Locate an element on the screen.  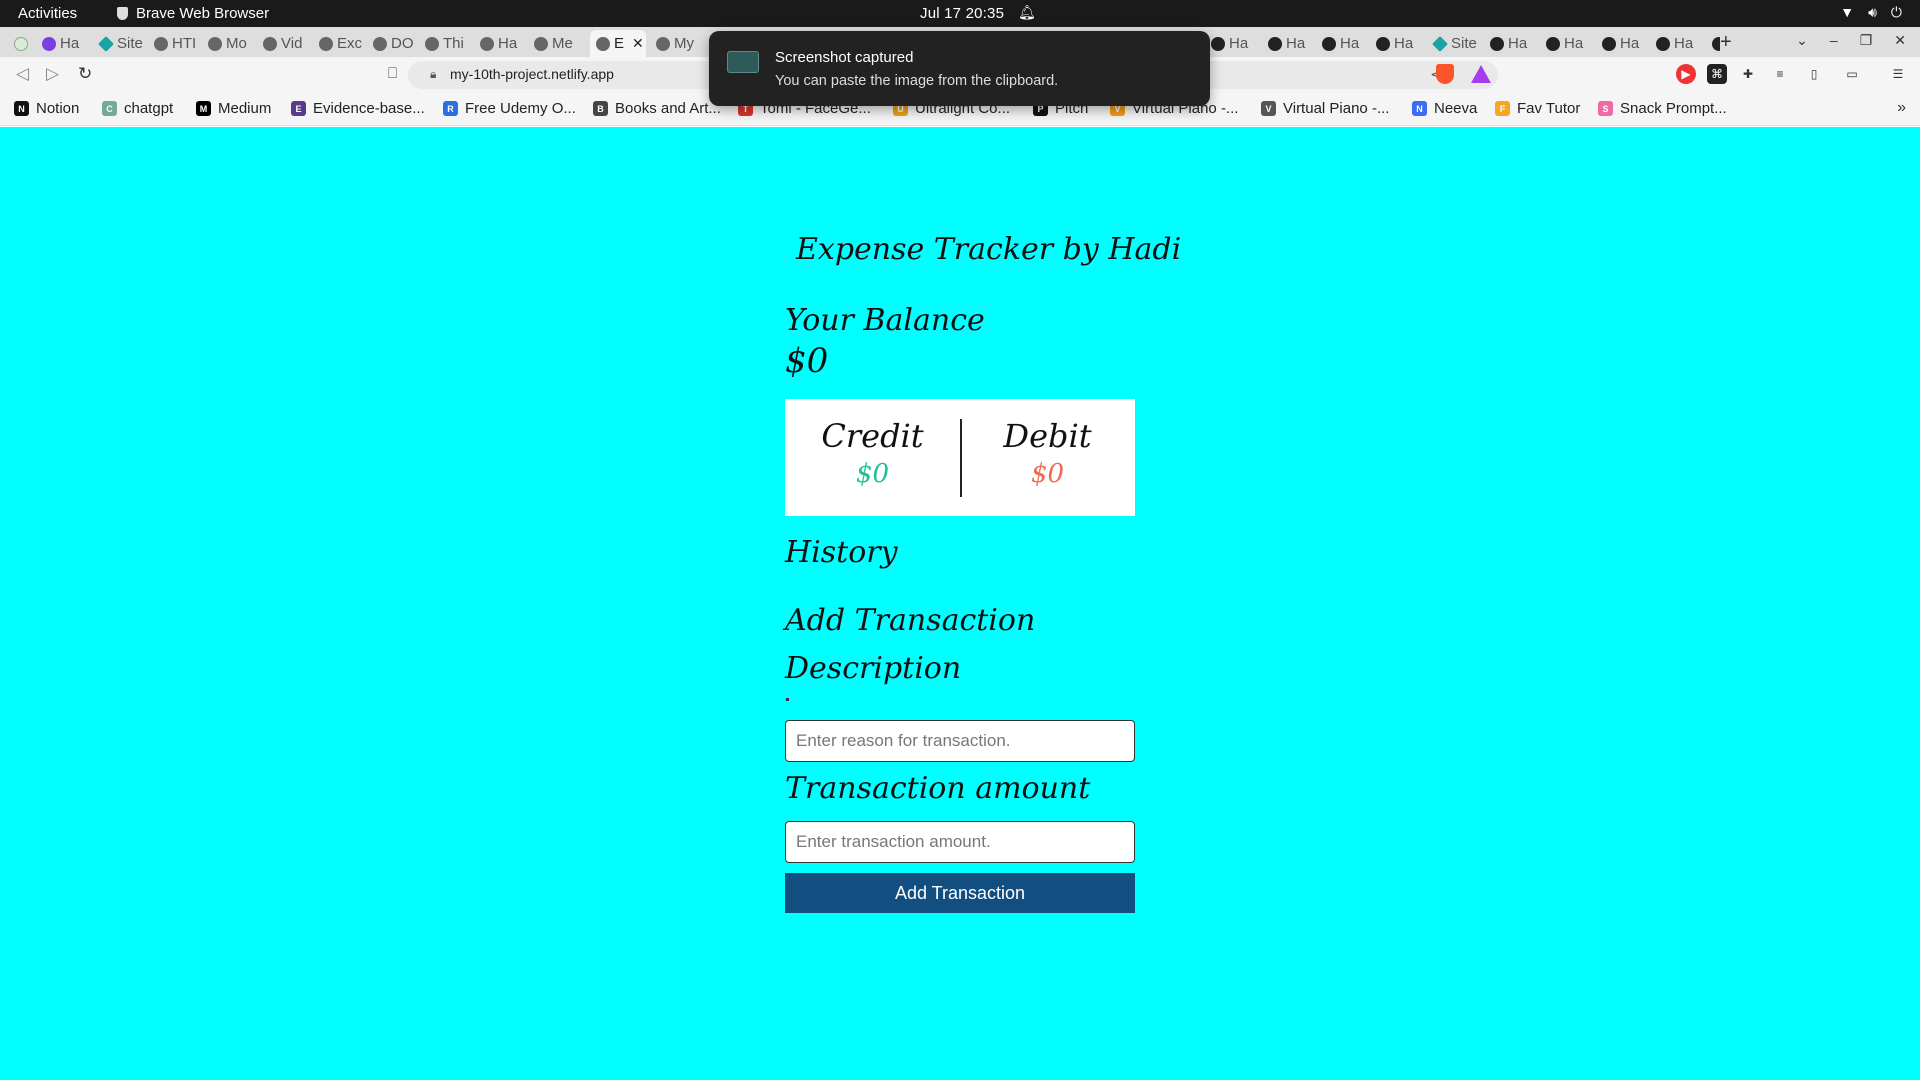
tab-label: E is located at coordinates (619, 43).